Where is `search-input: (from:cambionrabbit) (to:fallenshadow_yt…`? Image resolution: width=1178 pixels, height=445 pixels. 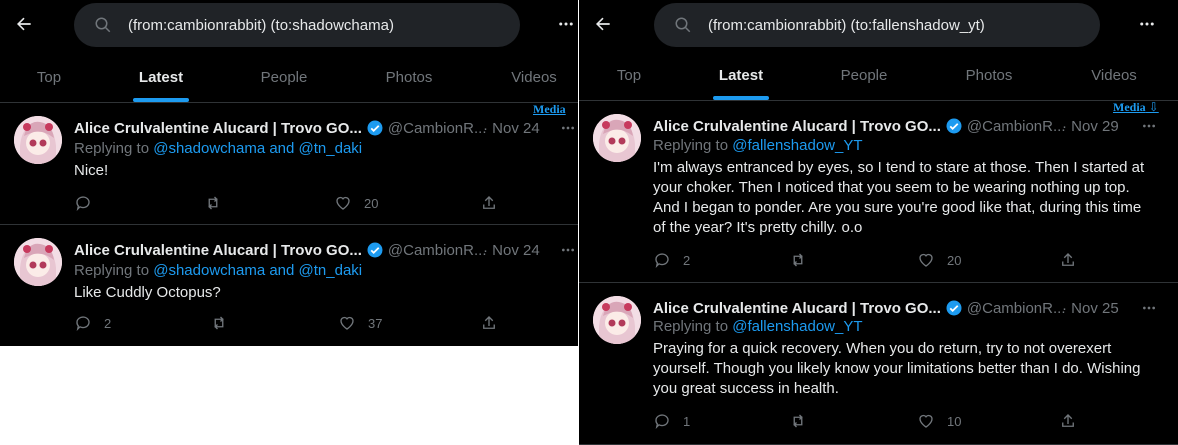 search-input: (from:cambionrabbit) (to:fallenshadow_yt… is located at coordinates (877, 25).